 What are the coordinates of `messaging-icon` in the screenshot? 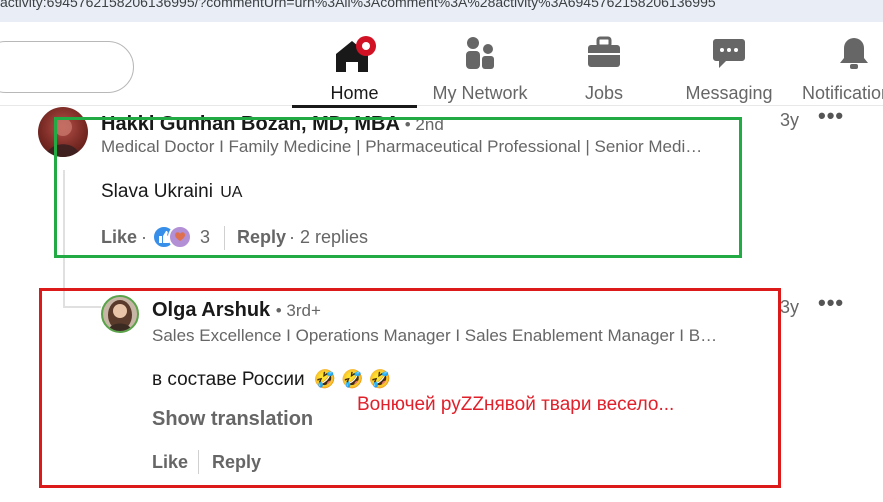 It's located at (729, 55).